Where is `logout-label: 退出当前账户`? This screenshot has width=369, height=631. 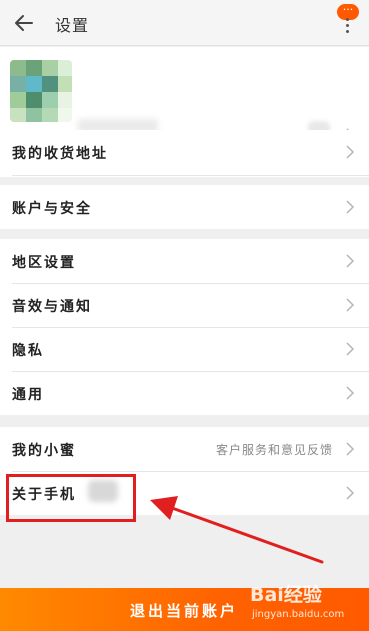 logout-label: 退出当前账户 is located at coordinates (184, 611).